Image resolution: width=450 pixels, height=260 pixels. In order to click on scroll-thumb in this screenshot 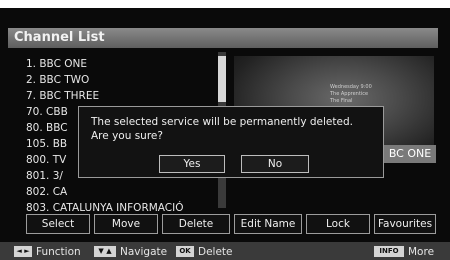, I will do `click(222, 79)`.